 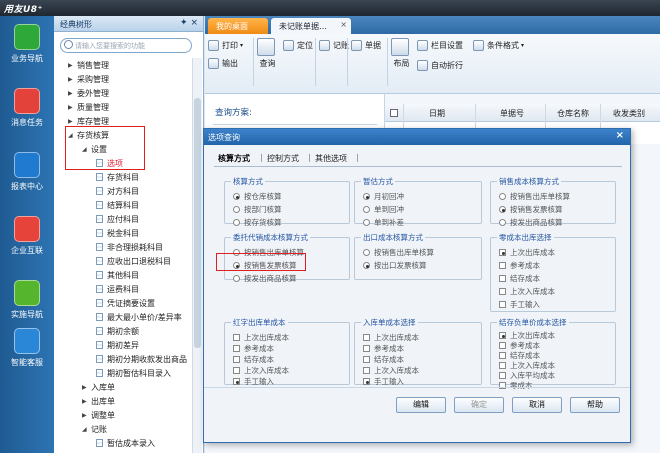 What do you see at coordinates (519, 278) in the screenshot?
I see `radio-zero-balance: 结存成本` at bounding box center [519, 278].